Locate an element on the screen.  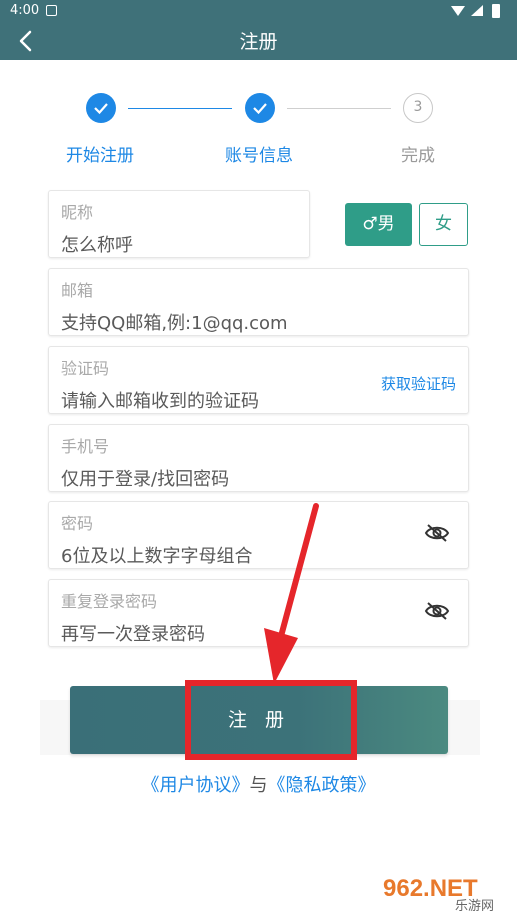
watermark-subtext: 乐游网 is located at coordinates (474, 906).